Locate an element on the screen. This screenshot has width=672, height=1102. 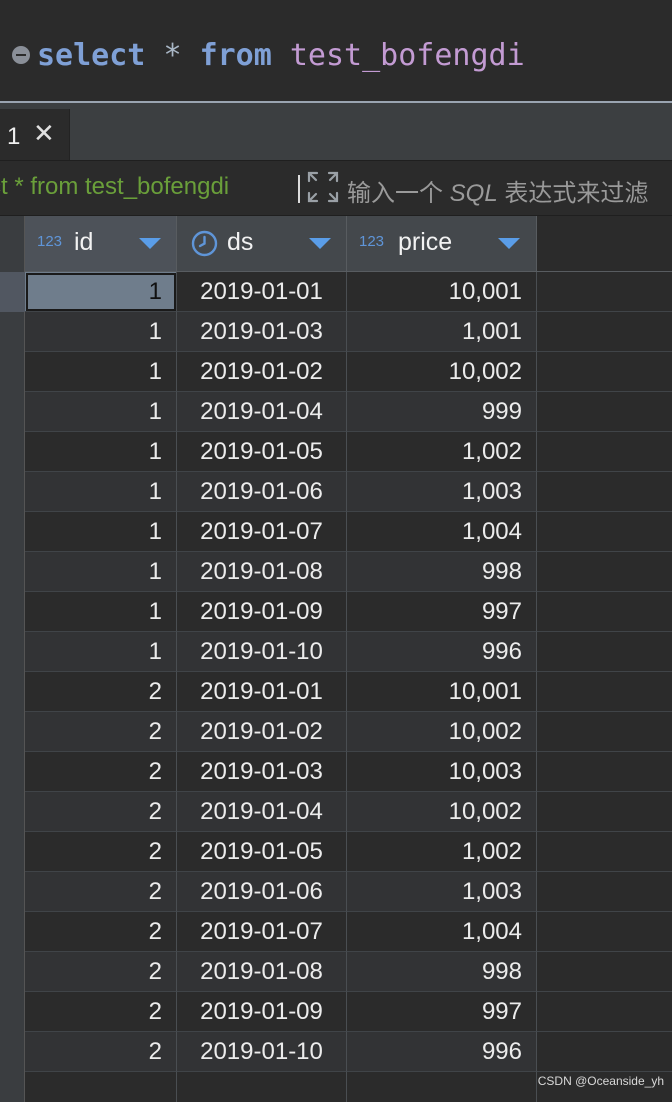
table-row: 2 2019-01-09 997 is located at coordinates (348, 1012).